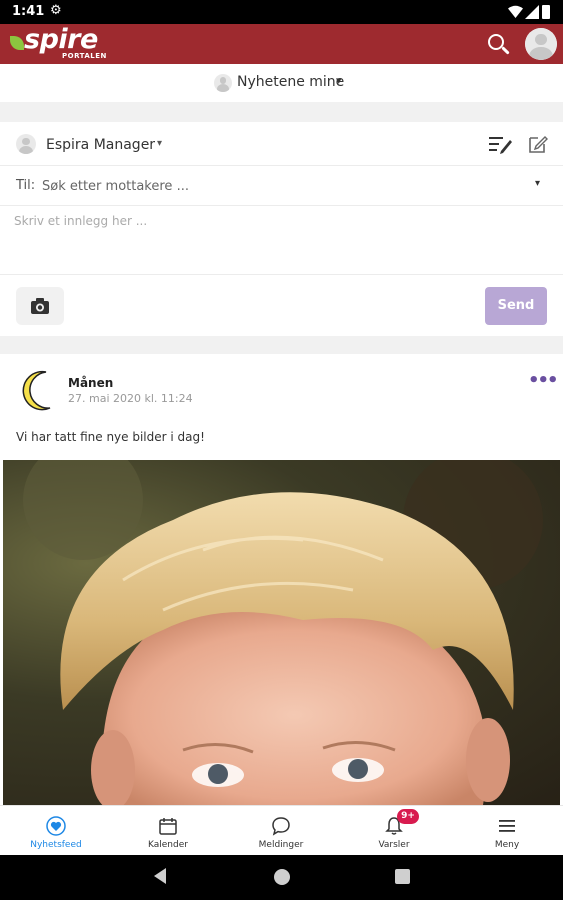  I want to click on tab-varsler: 9+ Varsler, so click(394, 831).